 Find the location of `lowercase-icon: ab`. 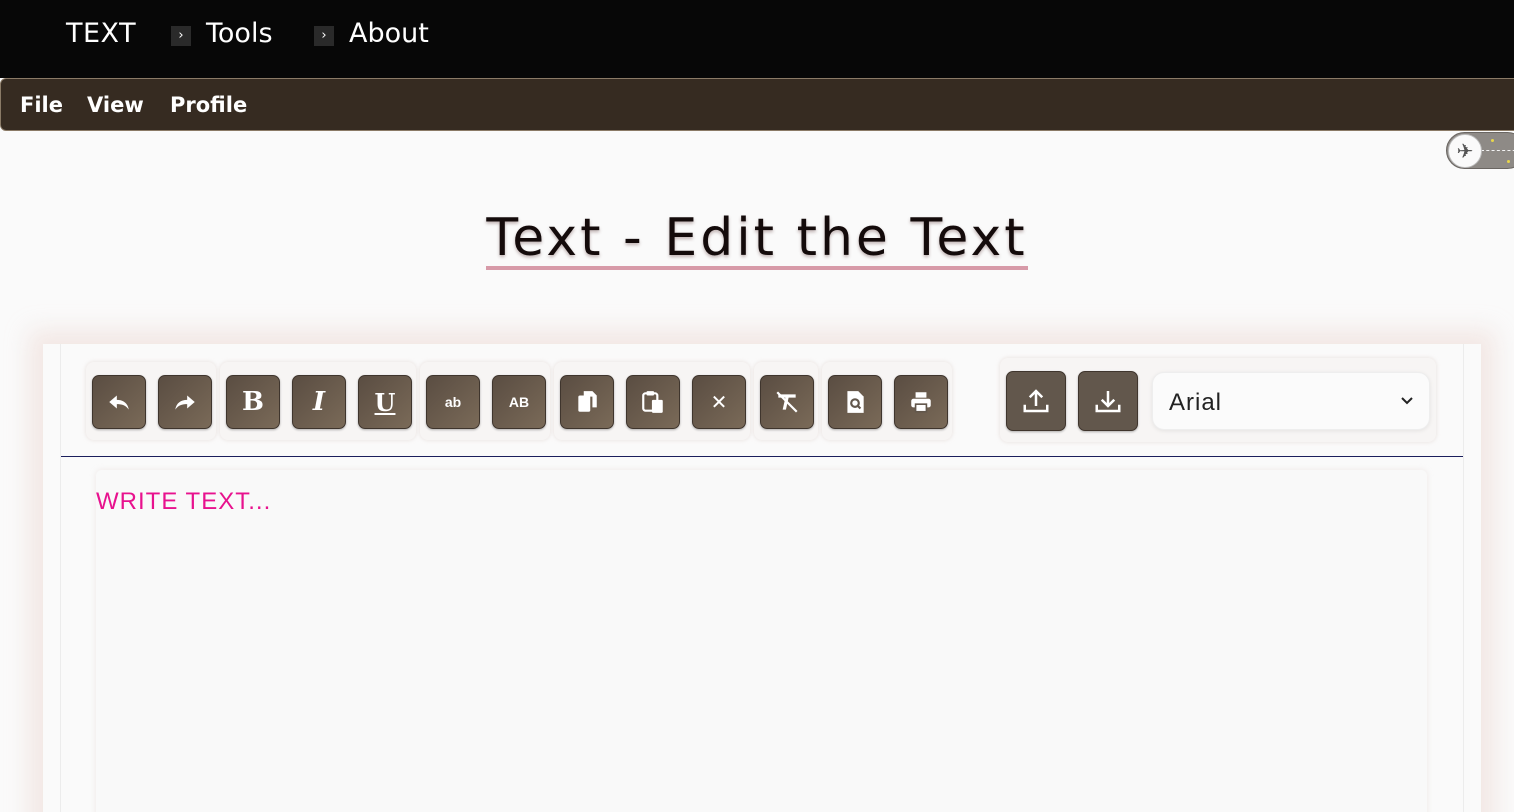

lowercase-icon: ab is located at coordinates (453, 402).